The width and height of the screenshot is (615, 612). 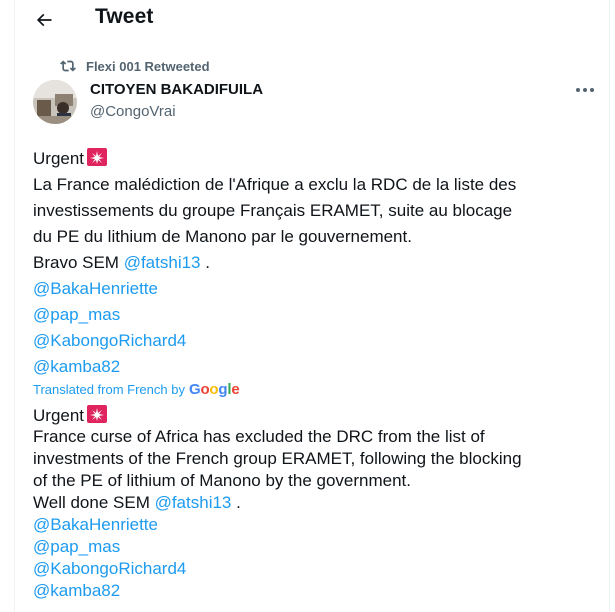 I want to click on retweeted-by-label: Flexi 001 Retweeted, so click(x=148, y=66).